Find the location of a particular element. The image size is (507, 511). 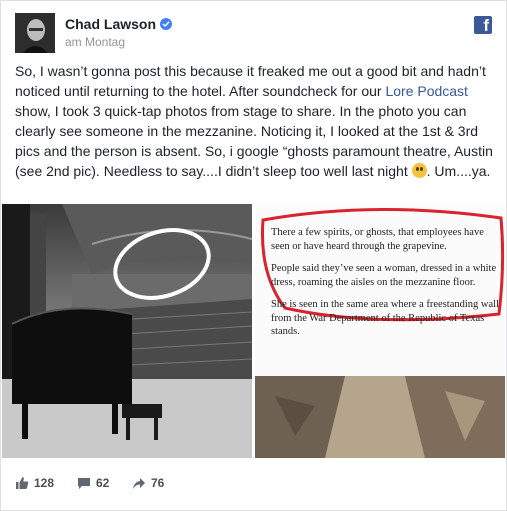

lore-podcast-link: Lore Podcast is located at coordinates (426, 91).